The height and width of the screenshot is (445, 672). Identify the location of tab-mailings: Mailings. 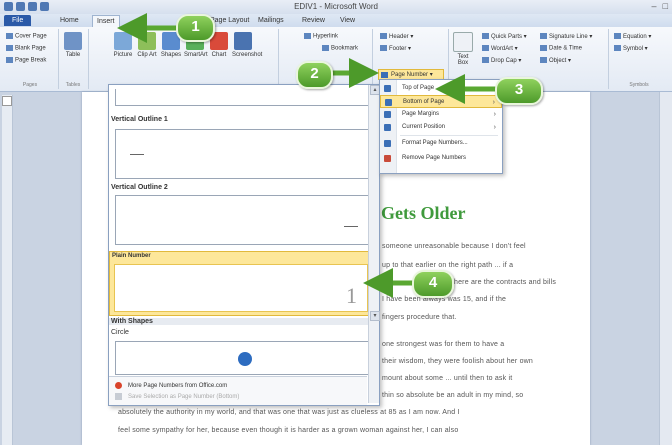
(271, 20).